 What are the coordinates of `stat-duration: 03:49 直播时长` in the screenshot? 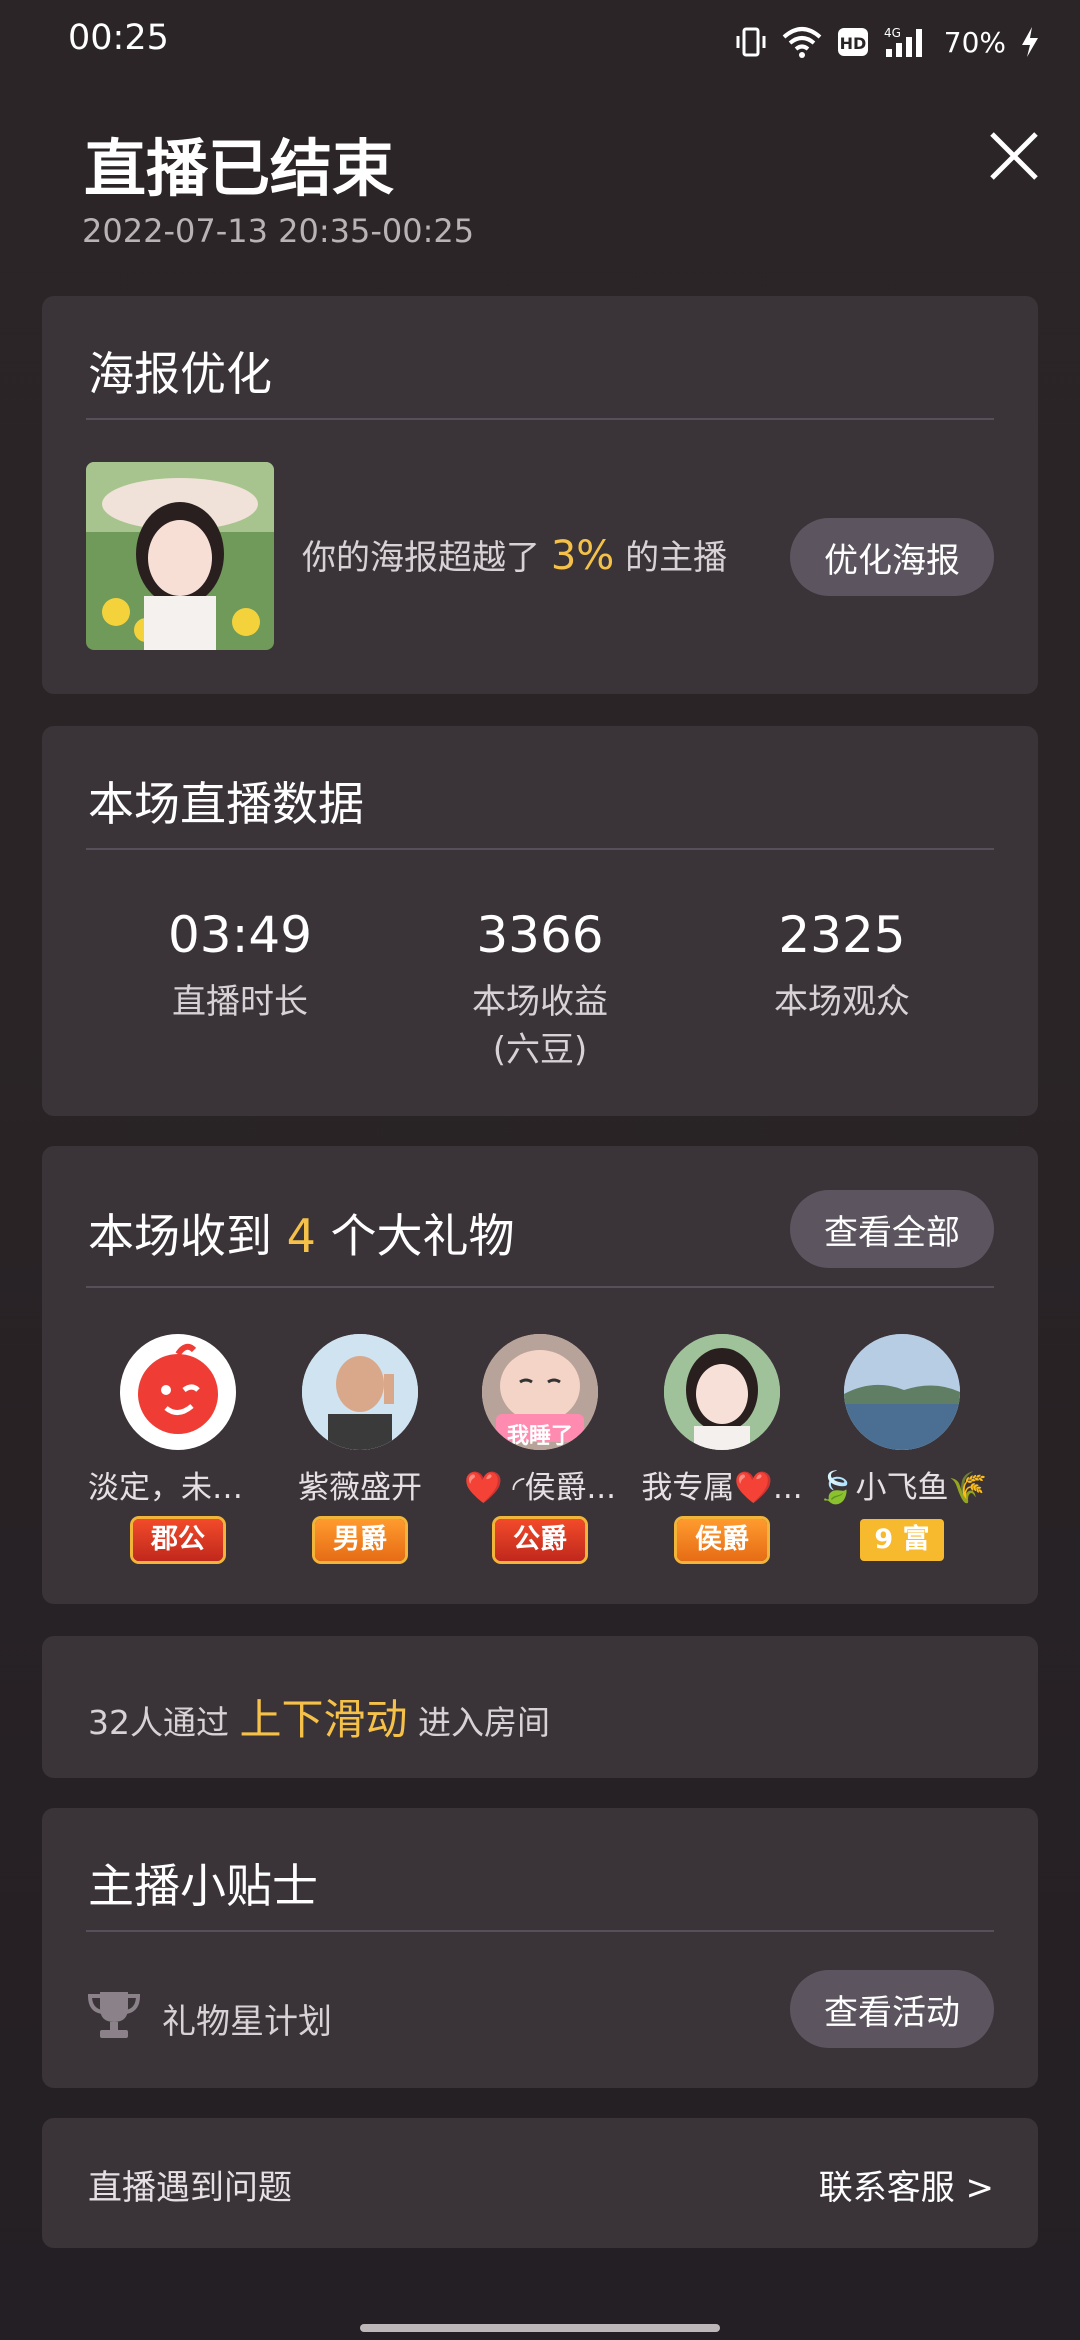 It's located at (240, 966).